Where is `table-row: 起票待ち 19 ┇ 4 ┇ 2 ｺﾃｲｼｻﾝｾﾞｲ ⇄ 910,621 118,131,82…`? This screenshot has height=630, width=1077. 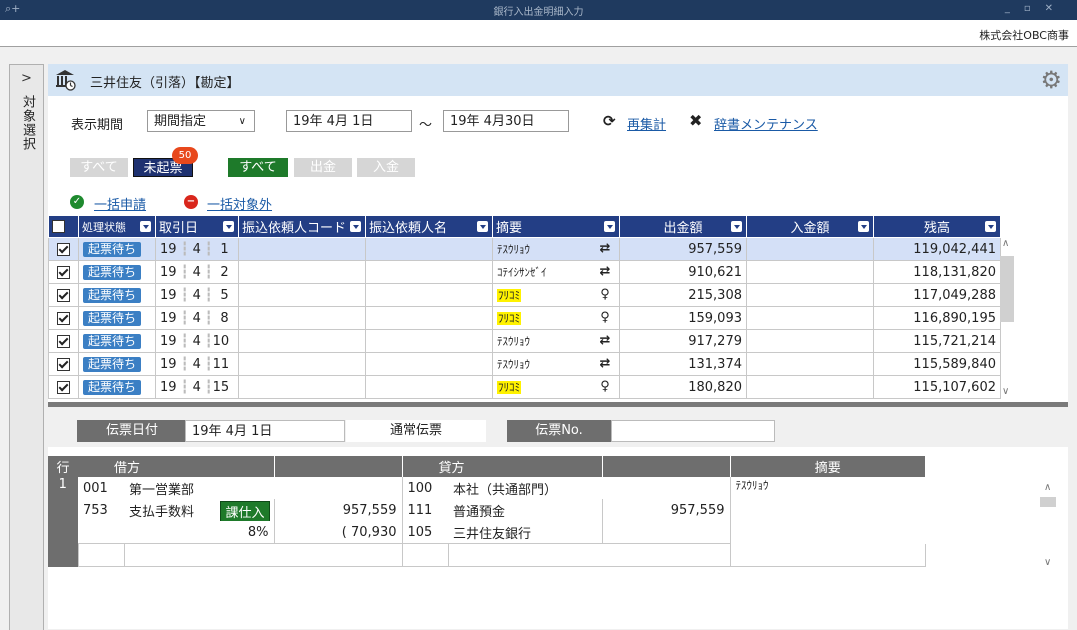 table-row: 起票待ち 19 ┇ 4 ┇ 2 ｺﾃｲｼｻﾝｾﾞｲ ⇄ 910,621 118,131,82… is located at coordinates (524, 272).